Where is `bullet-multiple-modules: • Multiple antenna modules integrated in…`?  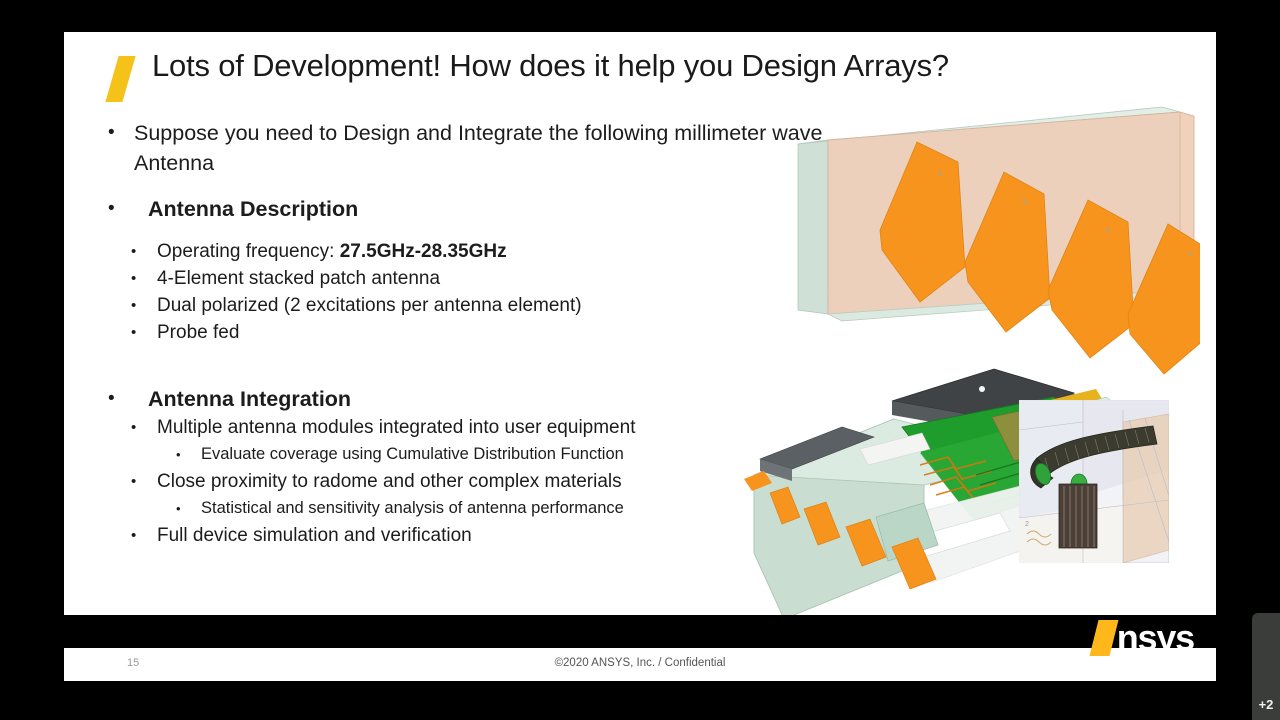
bullet-multiple-modules: • Multiple antenna modules integrated in… is located at coordinates (468, 427).